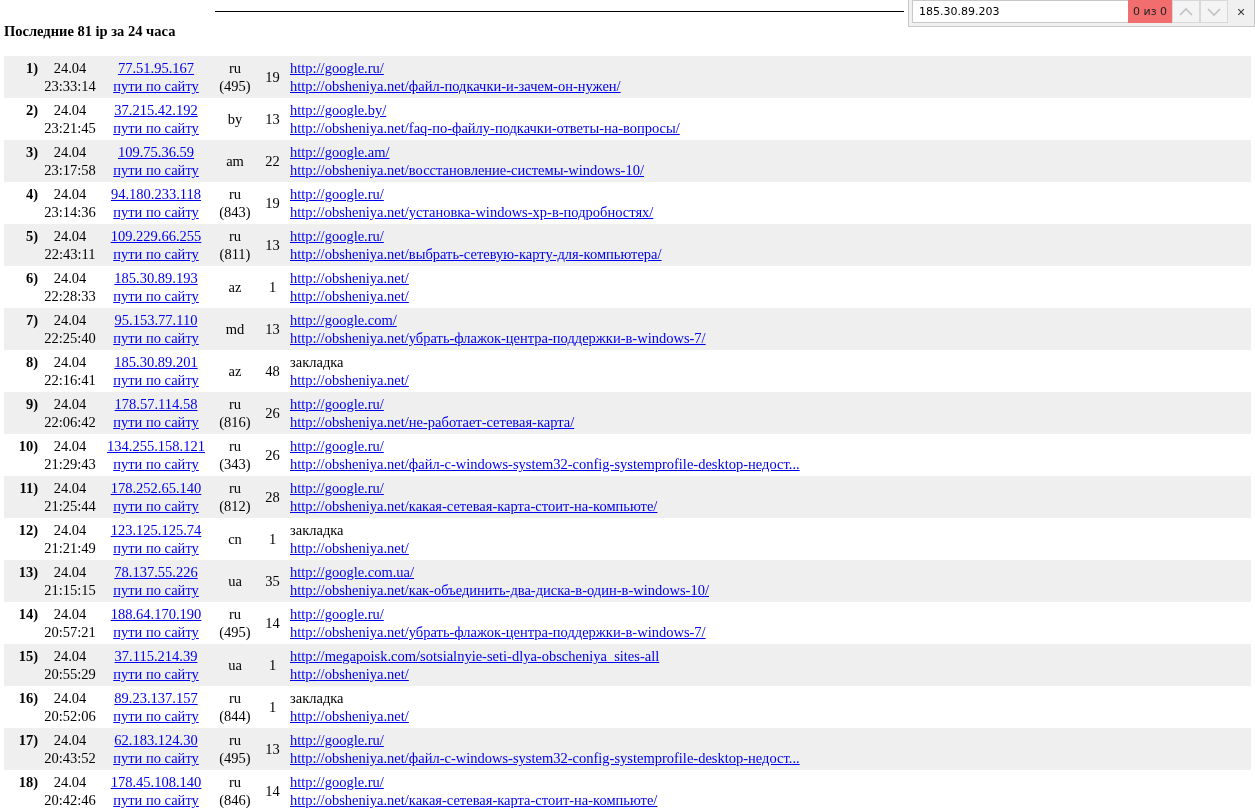 The width and height of the screenshot is (1255, 810). I want to click on referrer-link: http://obsheniya.net/, so click(349, 278).